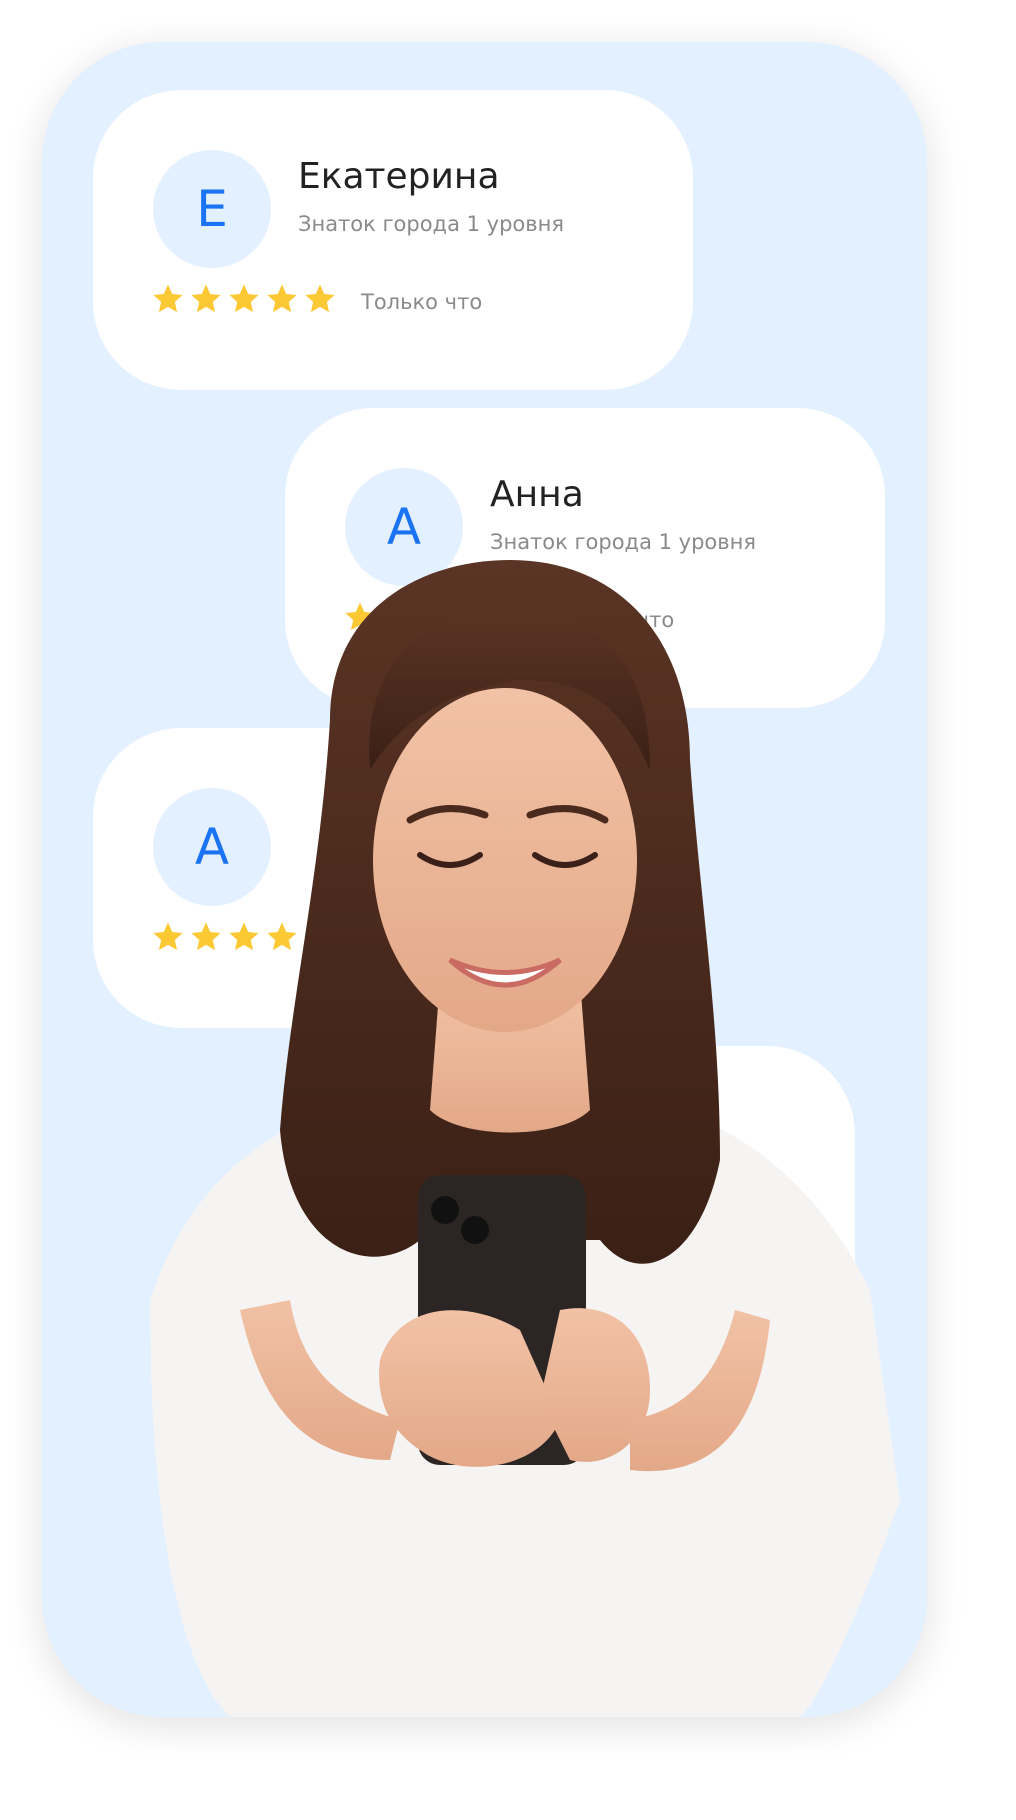 The image size is (1016, 1820). Describe the element at coordinates (570, 1196) in the screenshot. I see `review-card-fourth` at that location.